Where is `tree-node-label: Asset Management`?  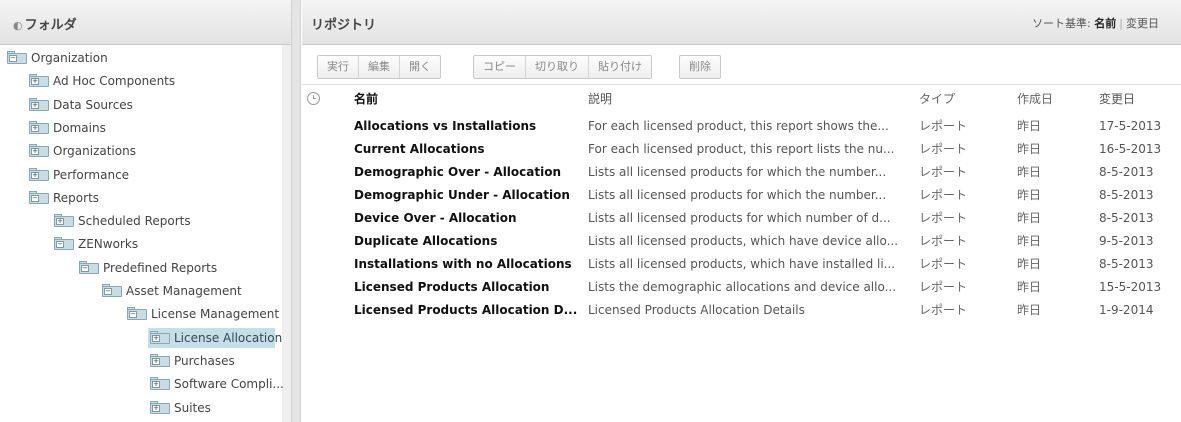
tree-node-label: Asset Management is located at coordinates (184, 291).